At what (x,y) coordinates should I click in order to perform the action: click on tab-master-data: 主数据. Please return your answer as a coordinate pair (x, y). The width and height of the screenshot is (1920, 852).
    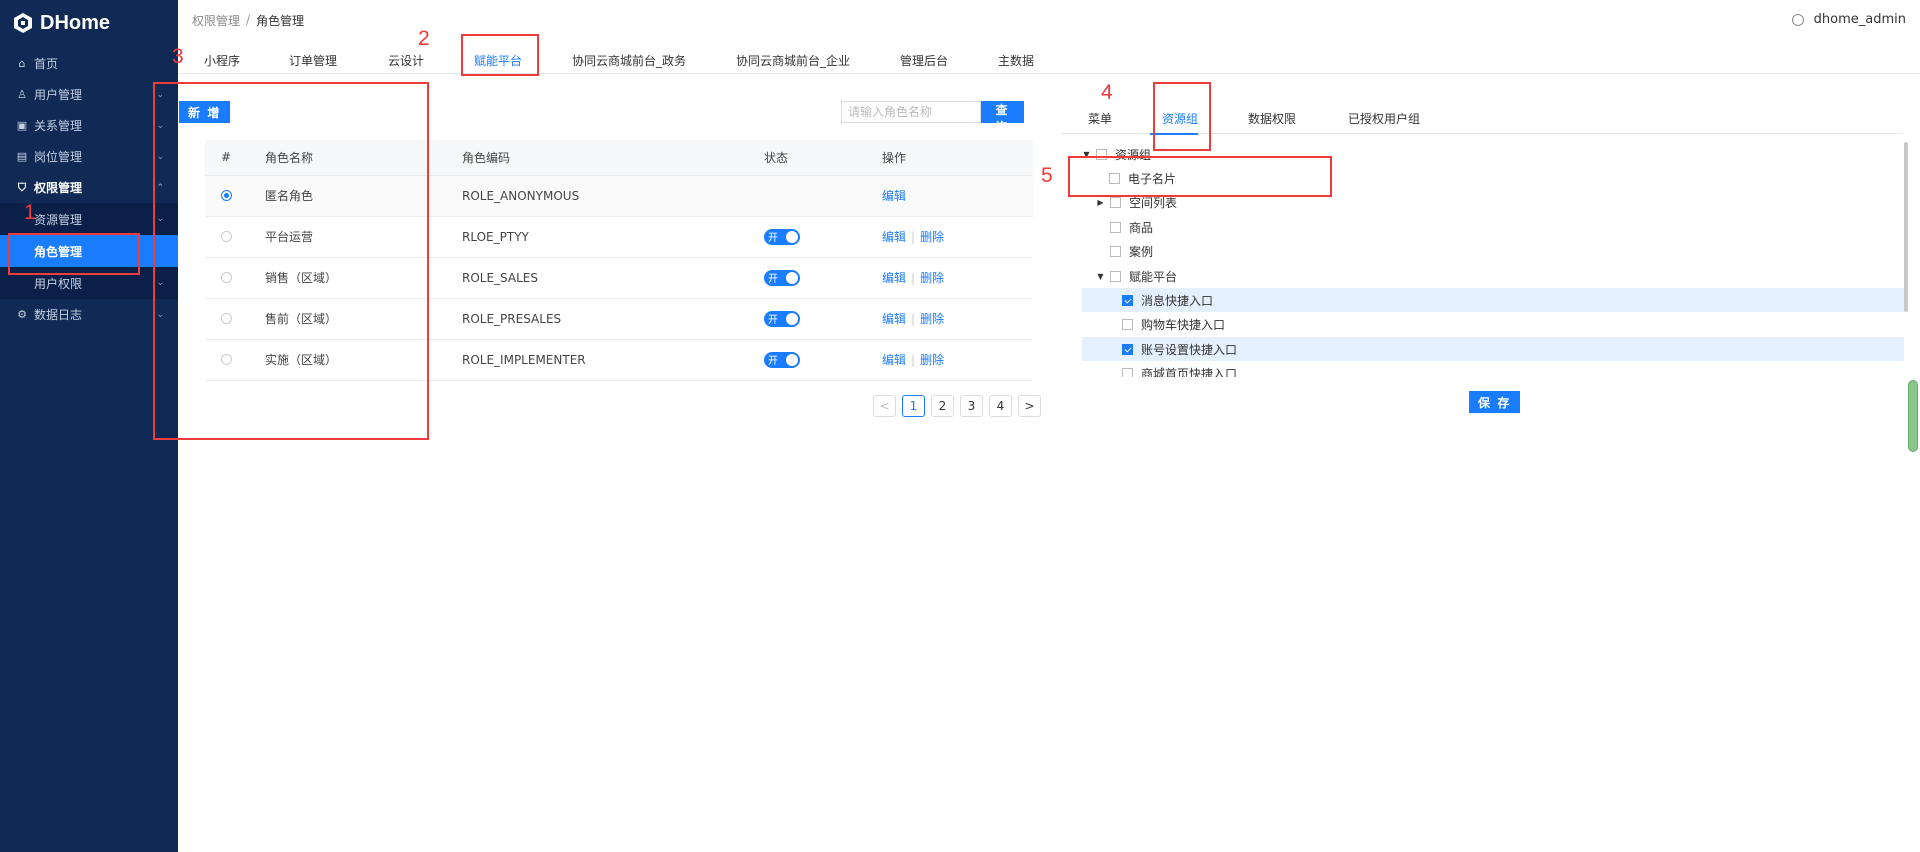
    Looking at the image, I should click on (1016, 60).